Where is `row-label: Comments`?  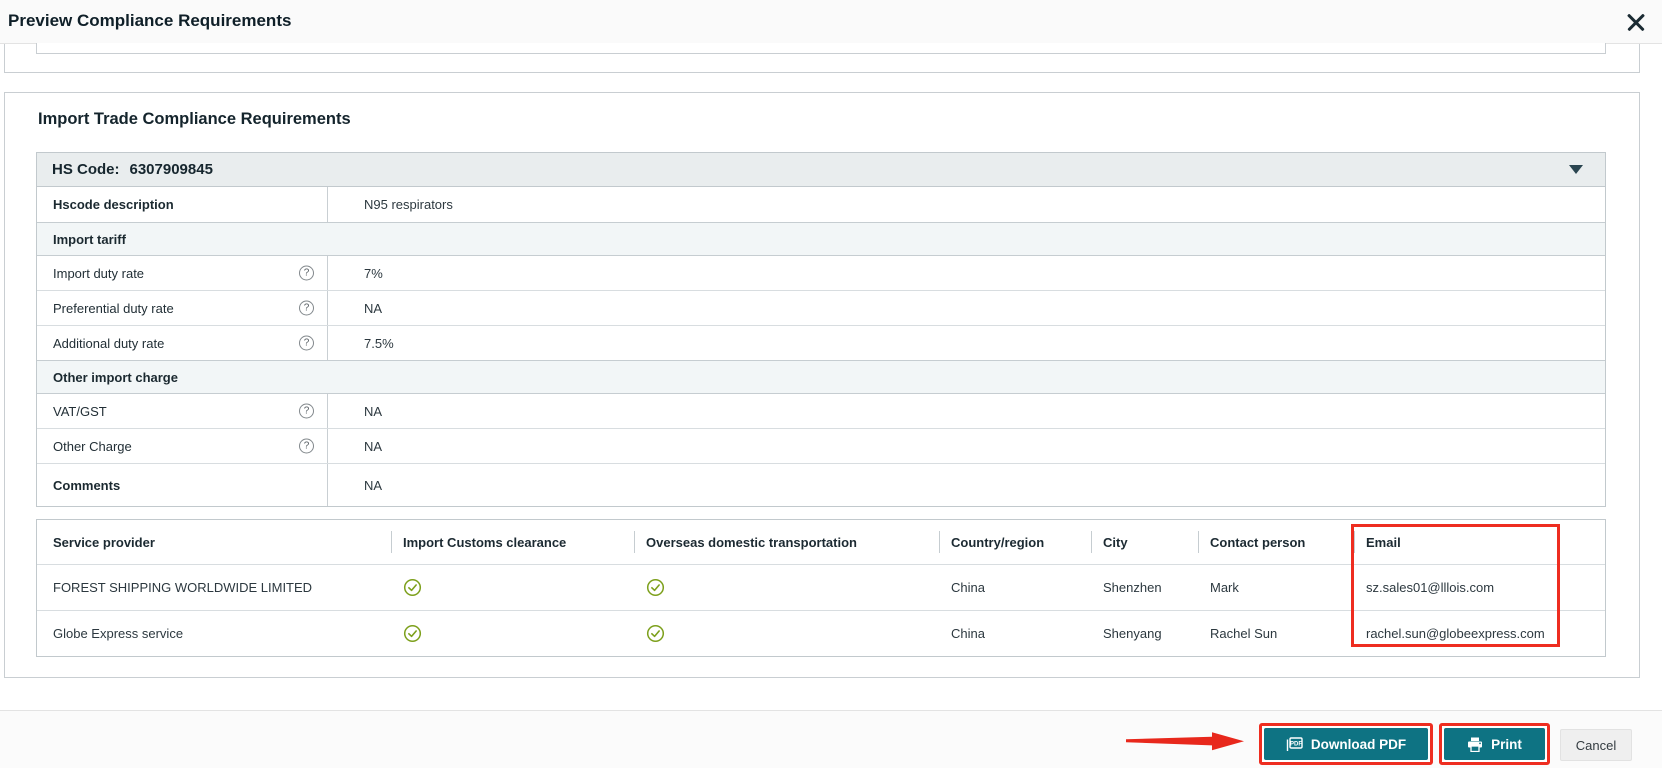
row-label: Comments is located at coordinates (182, 485).